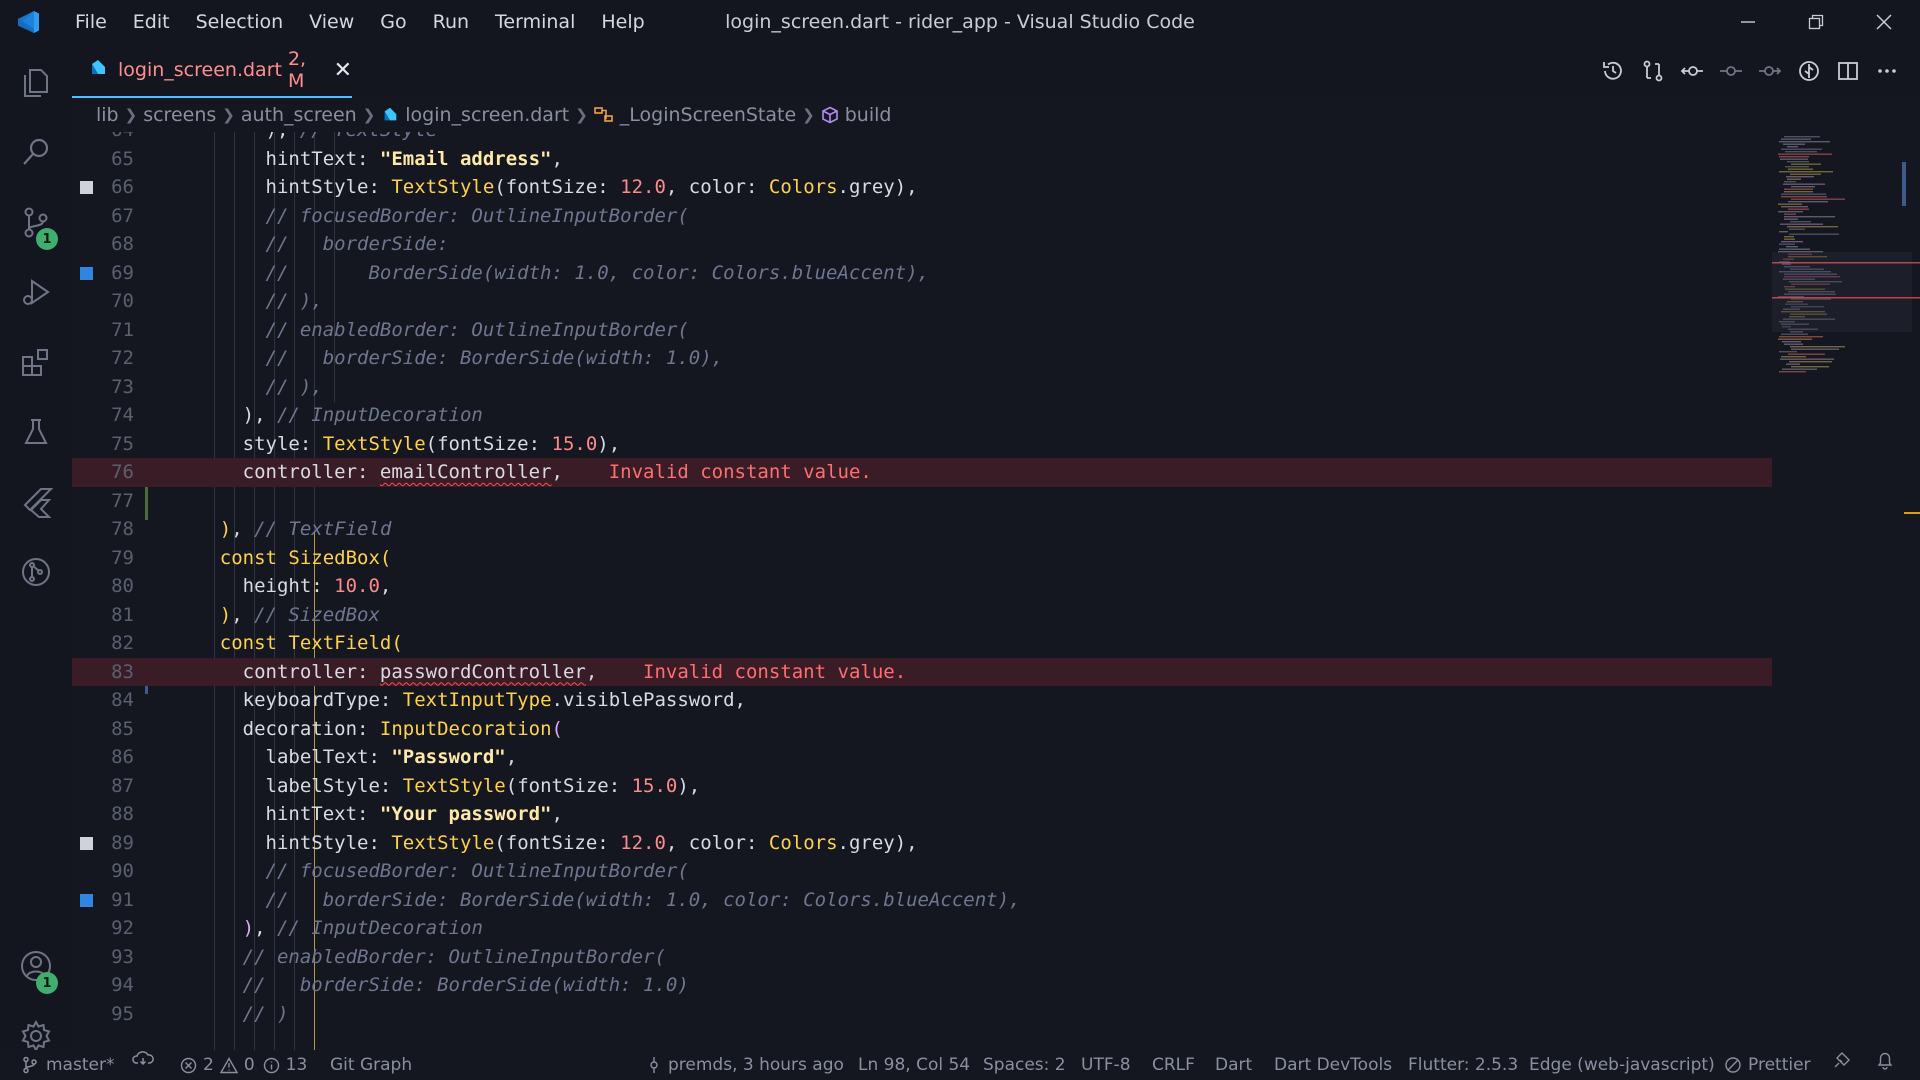 This screenshot has width=1920, height=1080. What do you see at coordinates (922, 757) in the screenshot?
I see `code-line: 86 labelText: "Password",` at bounding box center [922, 757].